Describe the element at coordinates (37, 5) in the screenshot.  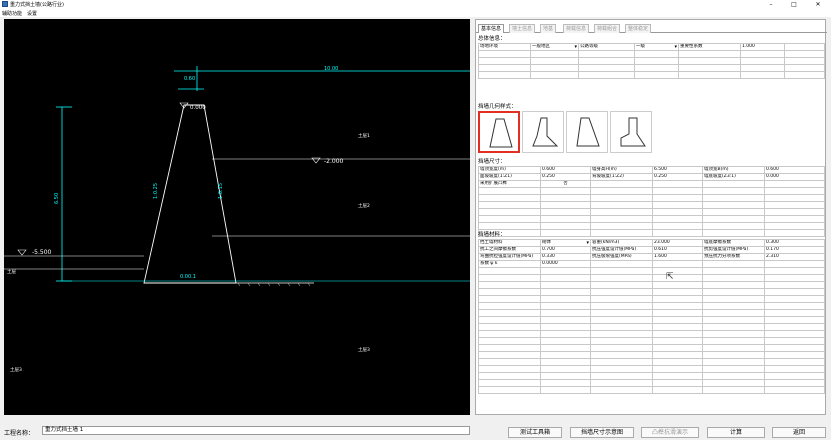
I see `window-title: 重力式挡土墙(公路行业)` at that location.